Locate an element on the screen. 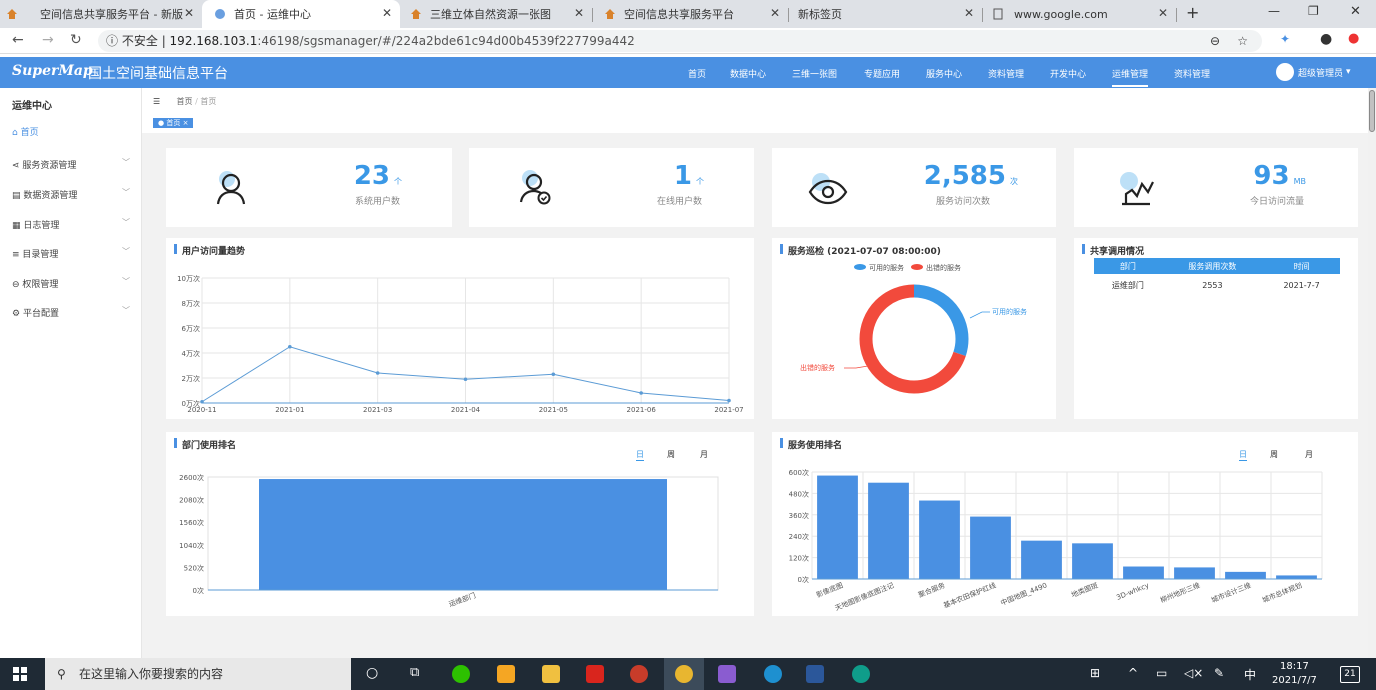 This screenshot has height=690, width=1376. stat-card-system-users: 23 个 系统用户数 is located at coordinates (309, 187).